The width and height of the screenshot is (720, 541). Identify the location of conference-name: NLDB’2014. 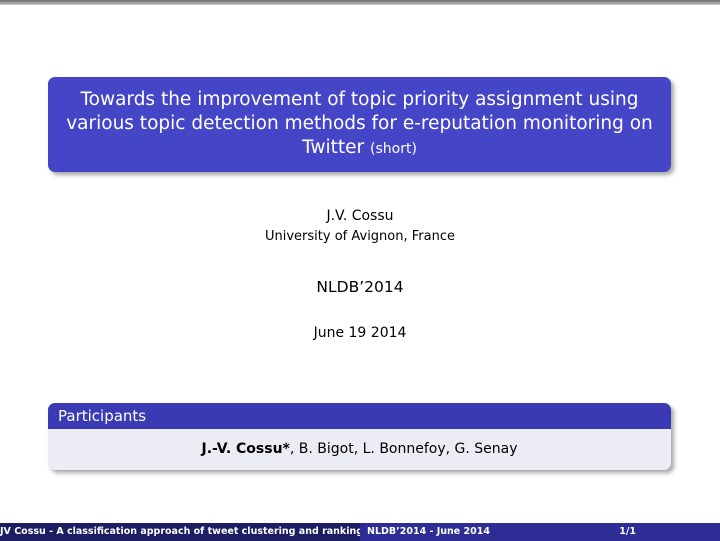
(360, 287).